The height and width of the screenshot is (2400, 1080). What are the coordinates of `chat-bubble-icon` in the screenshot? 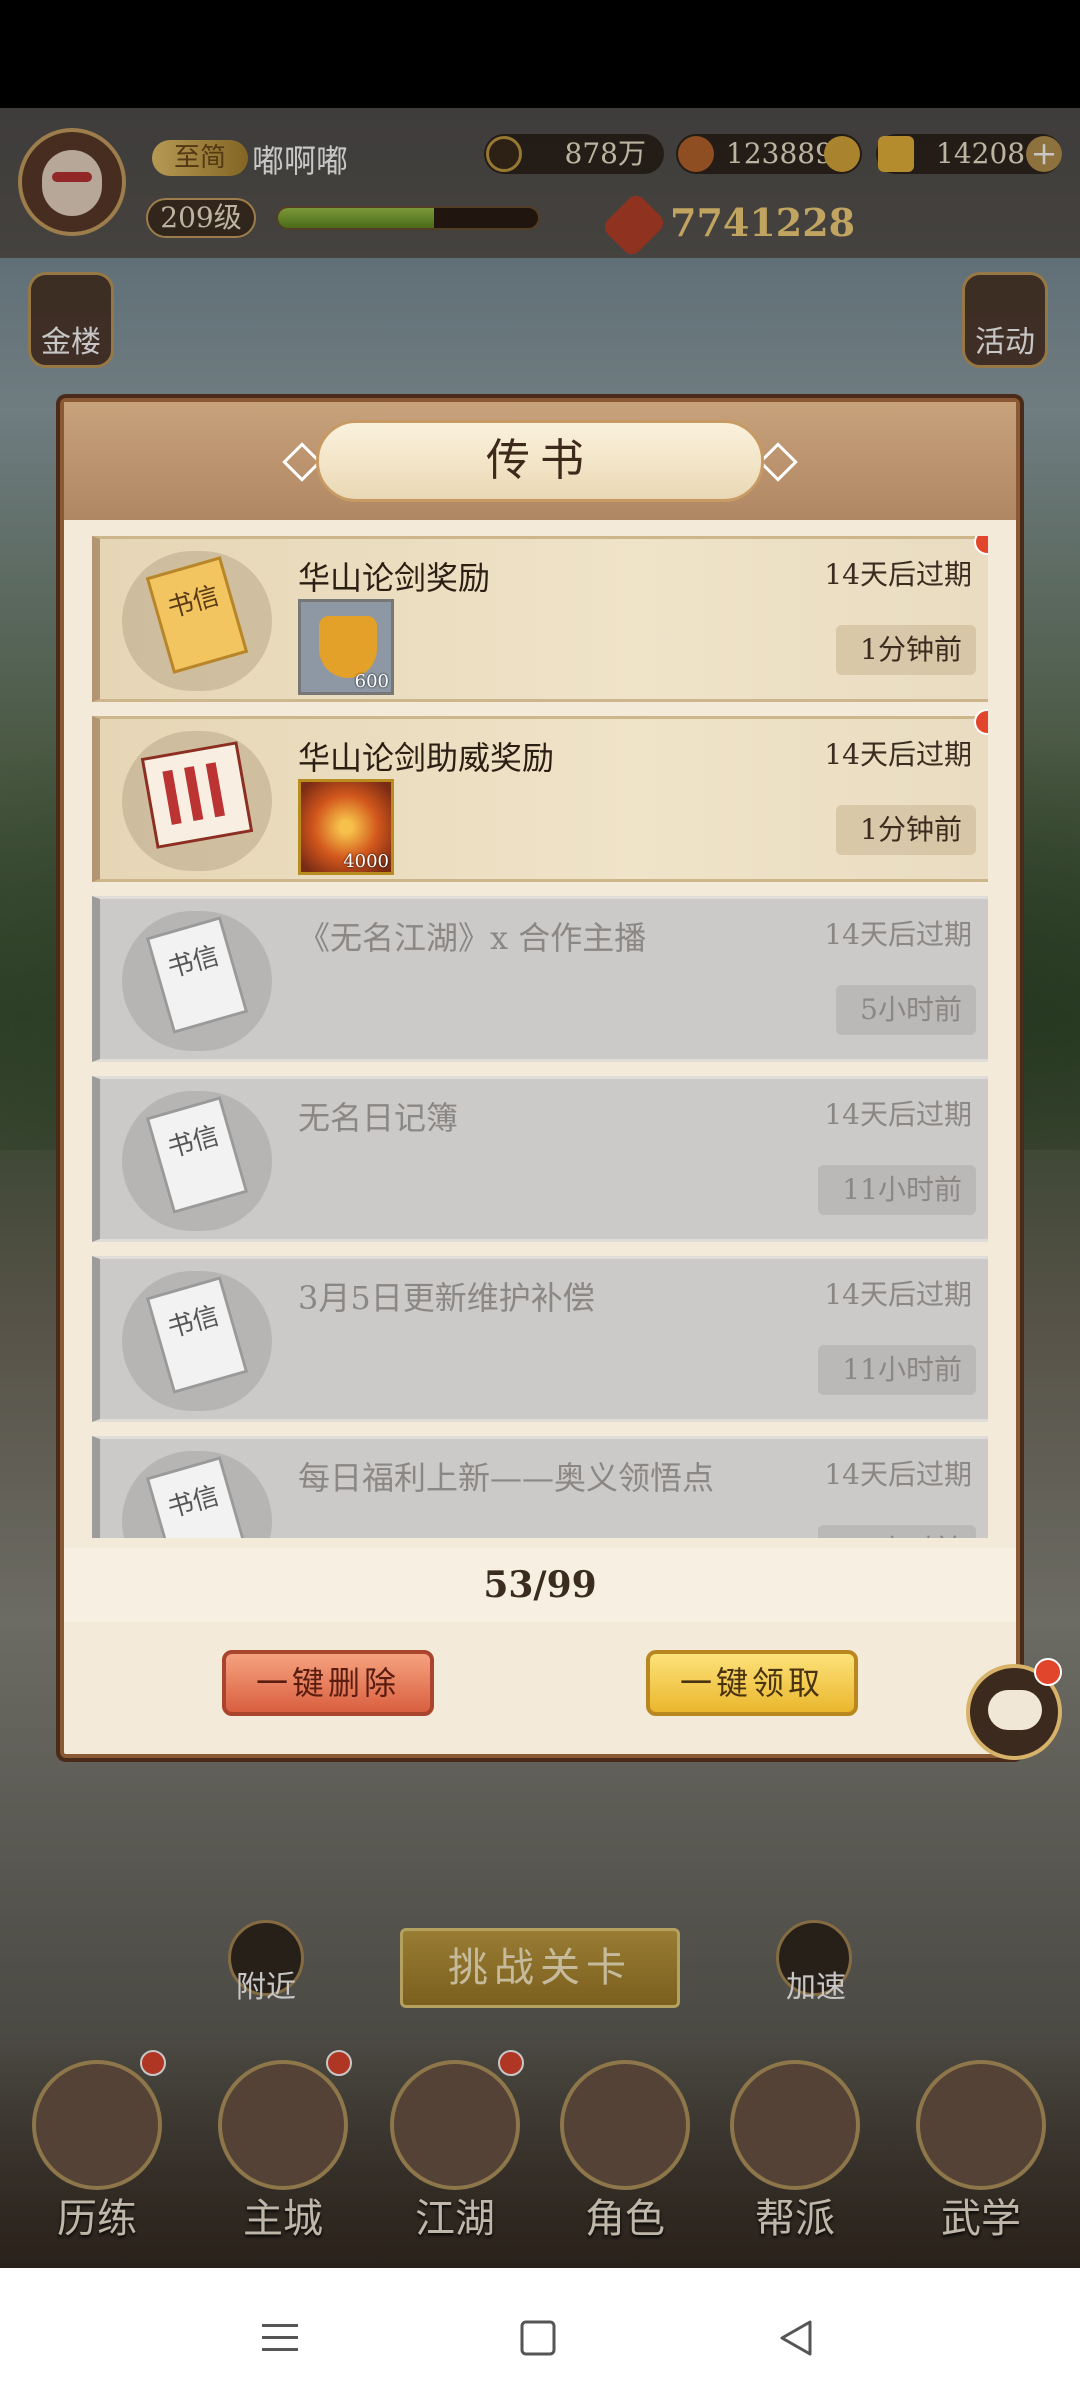 It's located at (1015, 1710).